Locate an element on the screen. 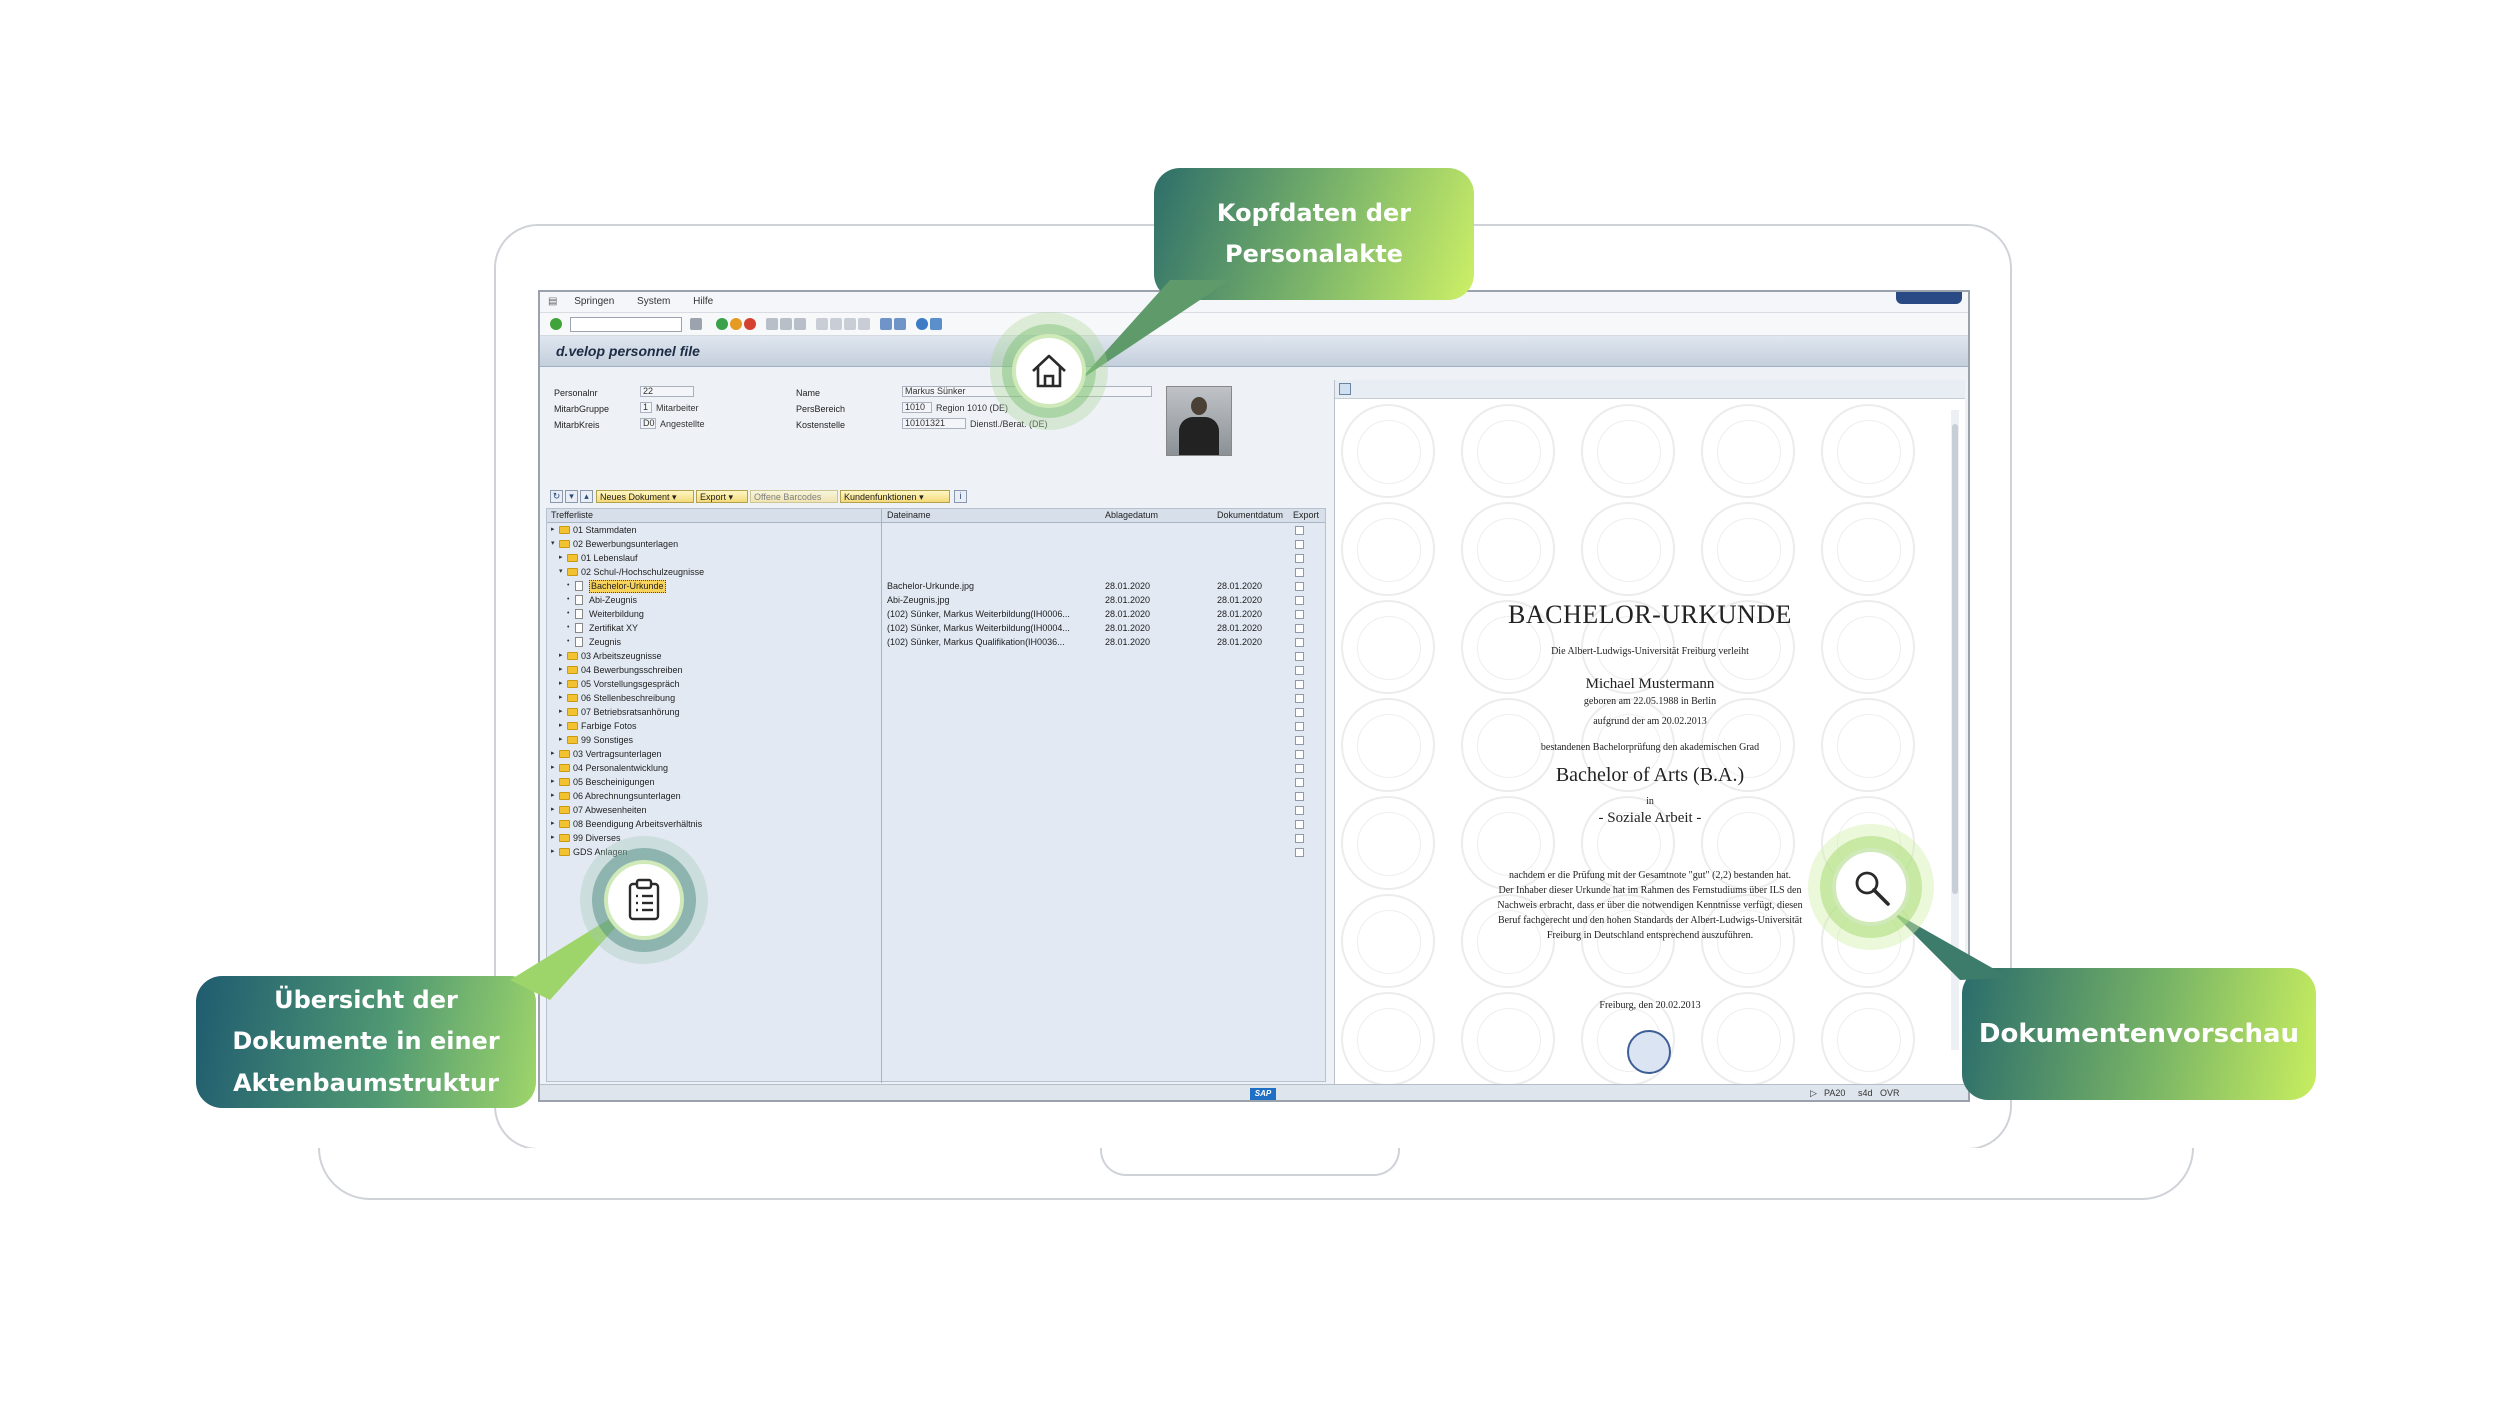 The height and width of the screenshot is (1416, 2500). kostenstelle-code-field: 10101321 is located at coordinates (934, 423).